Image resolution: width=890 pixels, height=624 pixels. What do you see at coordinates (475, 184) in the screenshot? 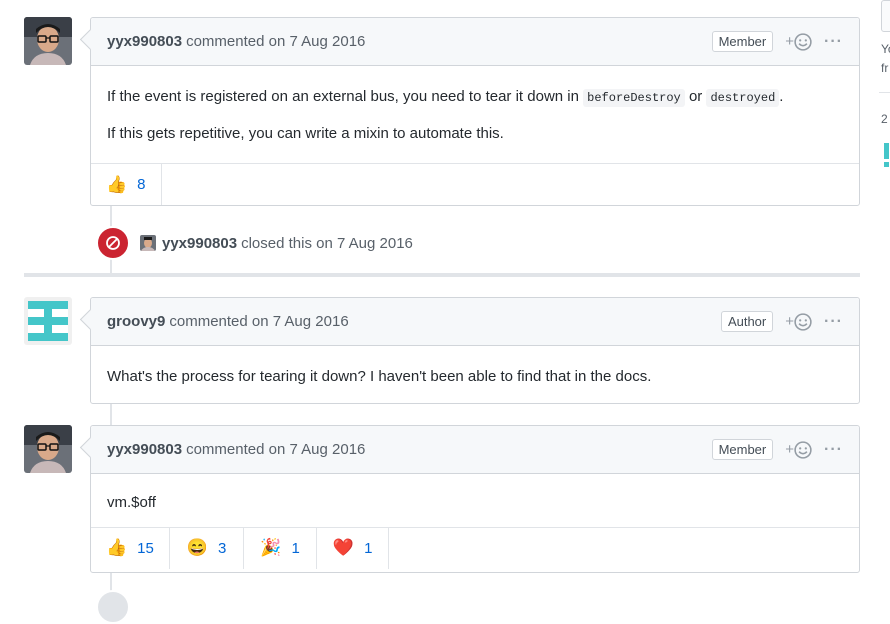
I see `reactions-bar: 👍 8` at bounding box center [475, 184].